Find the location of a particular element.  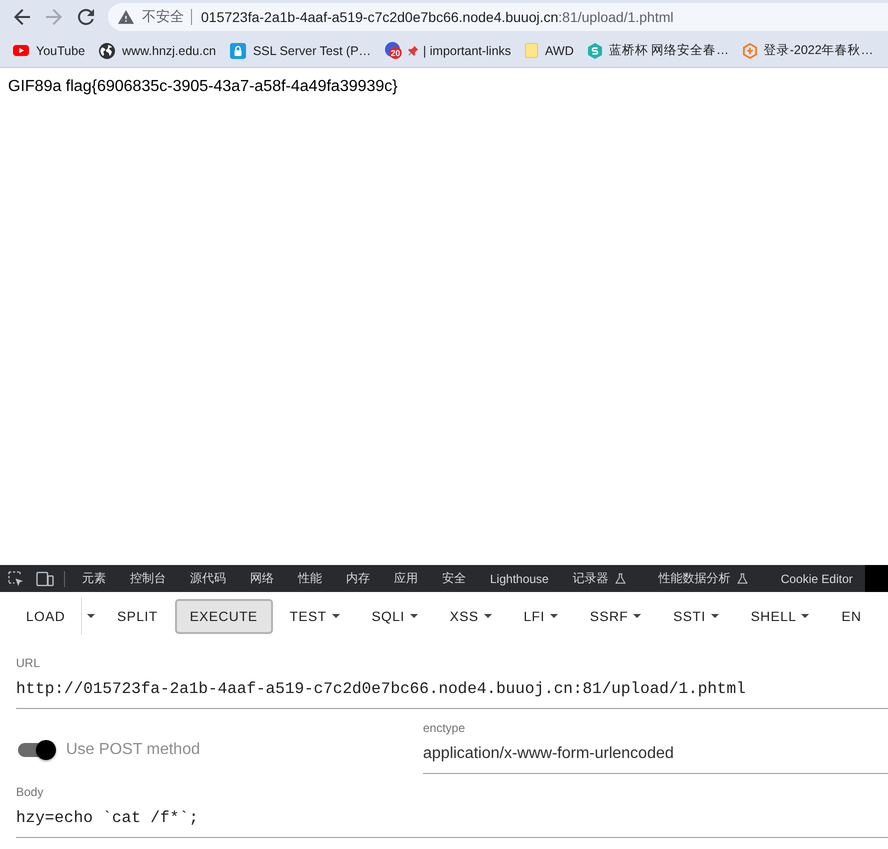

url-field: http://015723fa-2a1b-4aaf-a519-c7c2d0e7bc66.node4.buuoj.cn:81/upload/1.phtml is located at coordinates (452, 690).